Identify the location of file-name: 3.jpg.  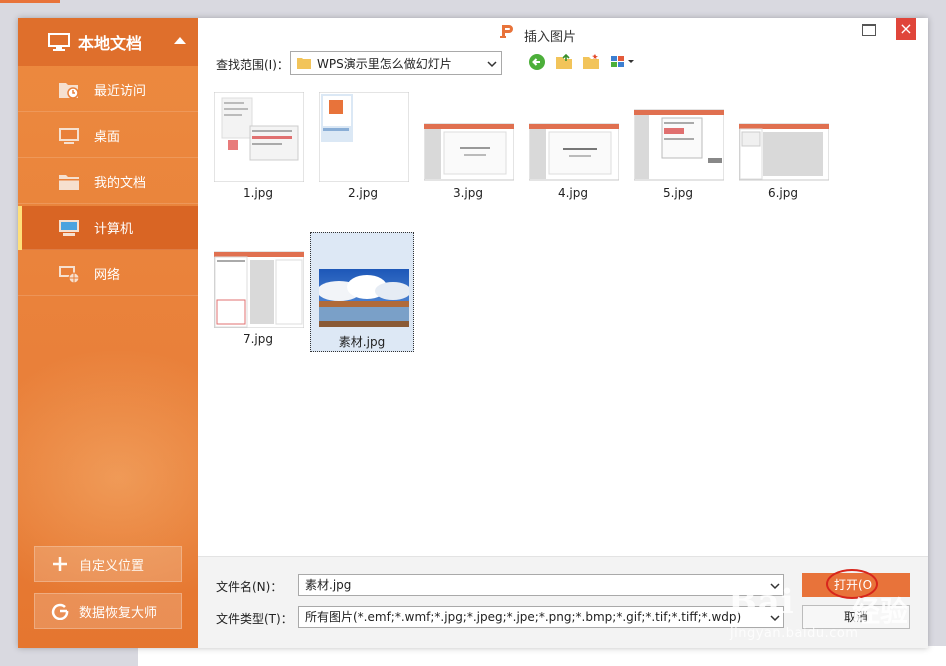
(468, 193).